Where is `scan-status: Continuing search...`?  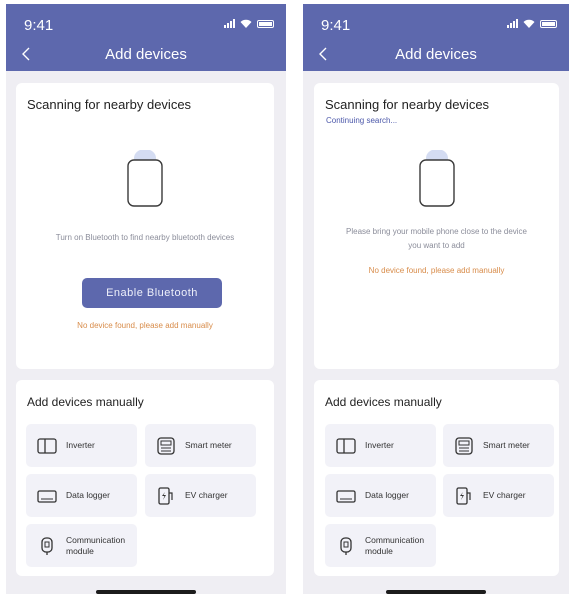 scan-status: Continuing search... is located at coordinates (362, 120).